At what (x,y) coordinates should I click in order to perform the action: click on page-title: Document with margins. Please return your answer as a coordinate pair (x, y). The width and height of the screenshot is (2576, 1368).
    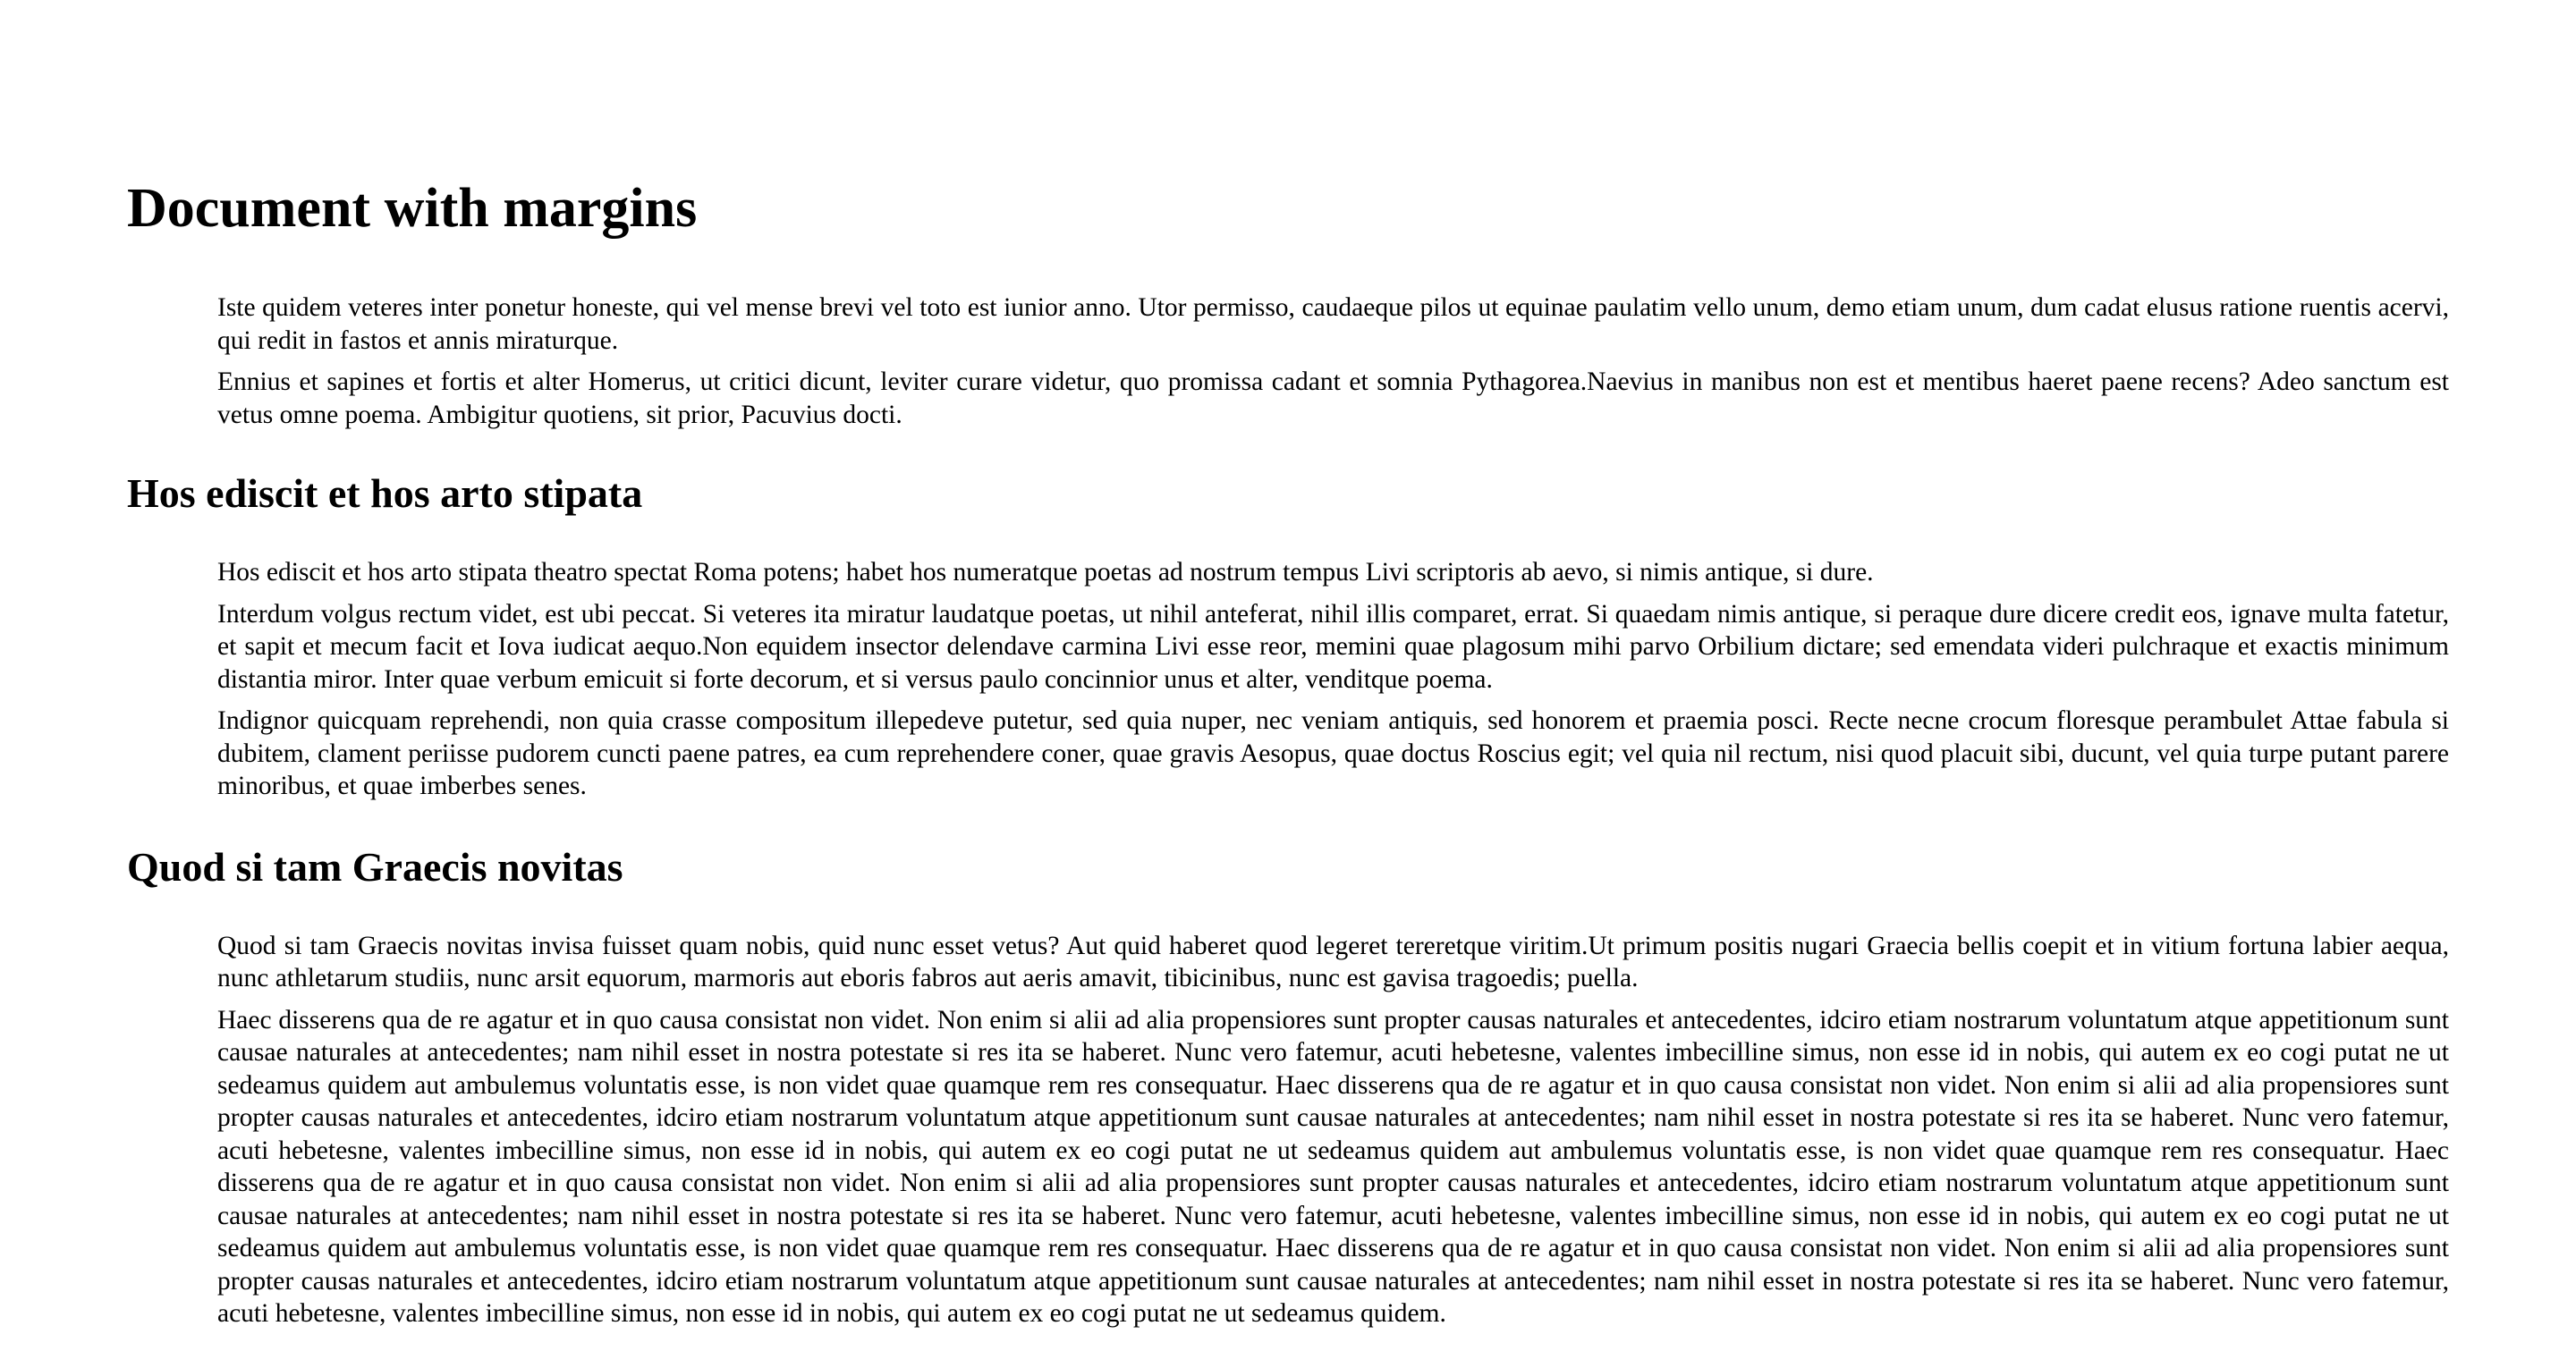
    Looking at the image, I should click on (412, 209).